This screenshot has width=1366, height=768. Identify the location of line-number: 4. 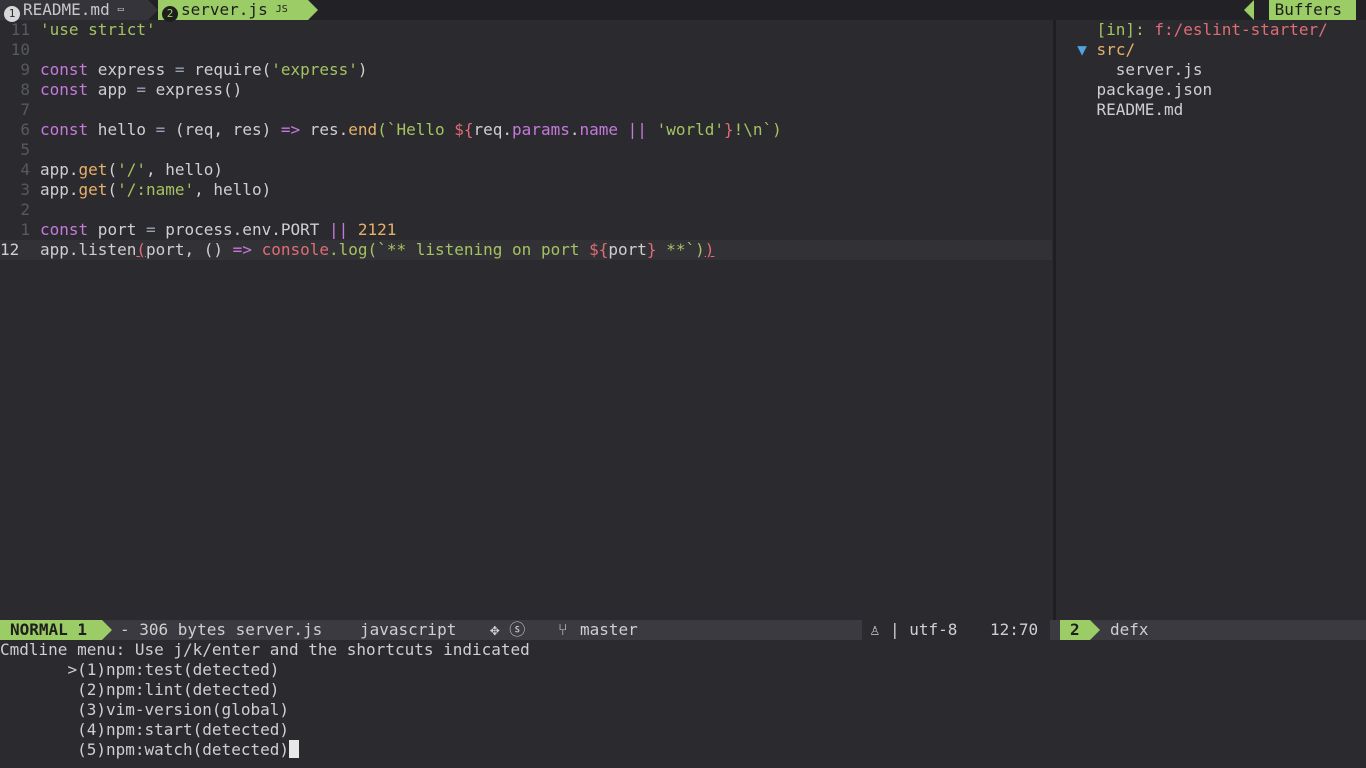
(25, 169).